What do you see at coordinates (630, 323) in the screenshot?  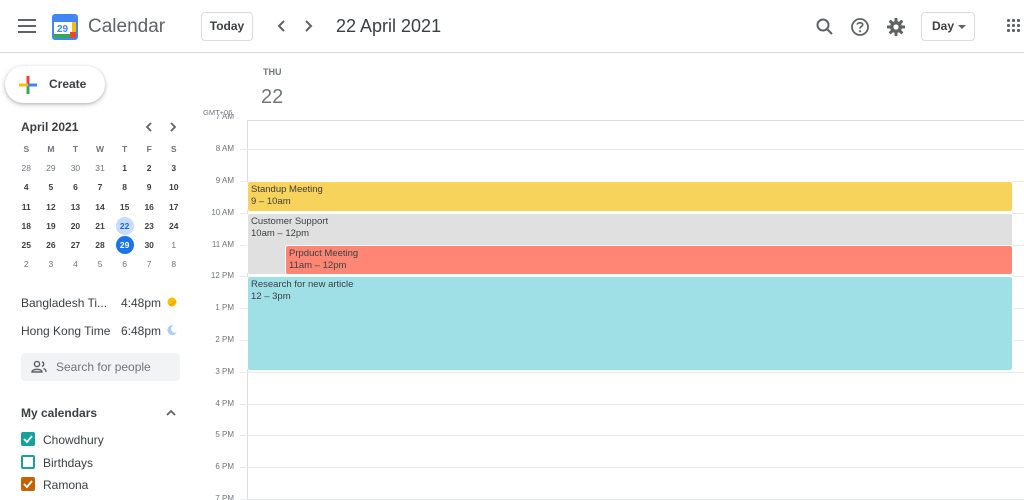 I see `calendar-event: Research for new article 12 – 3pm` at bounding box center [630, 323].